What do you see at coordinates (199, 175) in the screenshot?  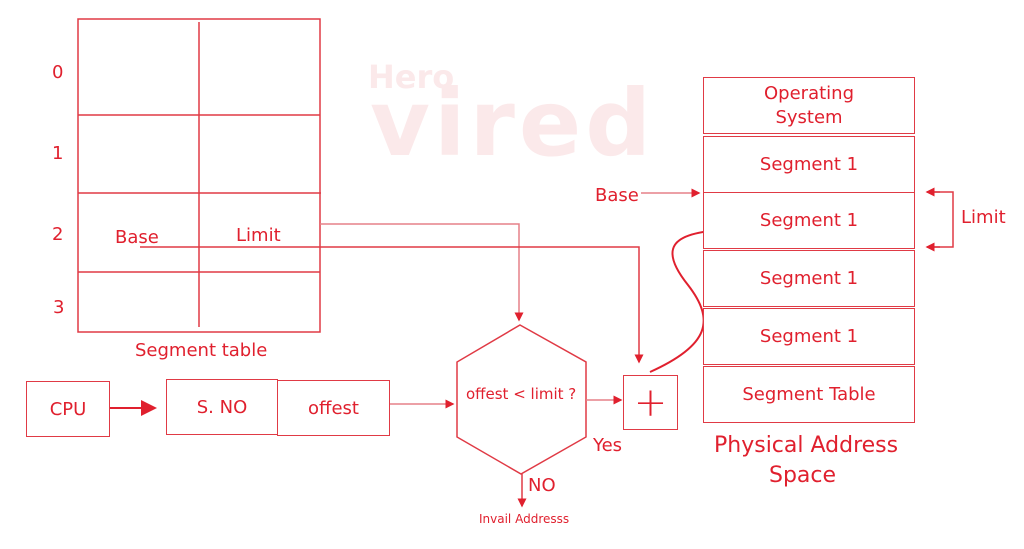 I see `segment-table-grid` at bounding box center [199, 175].